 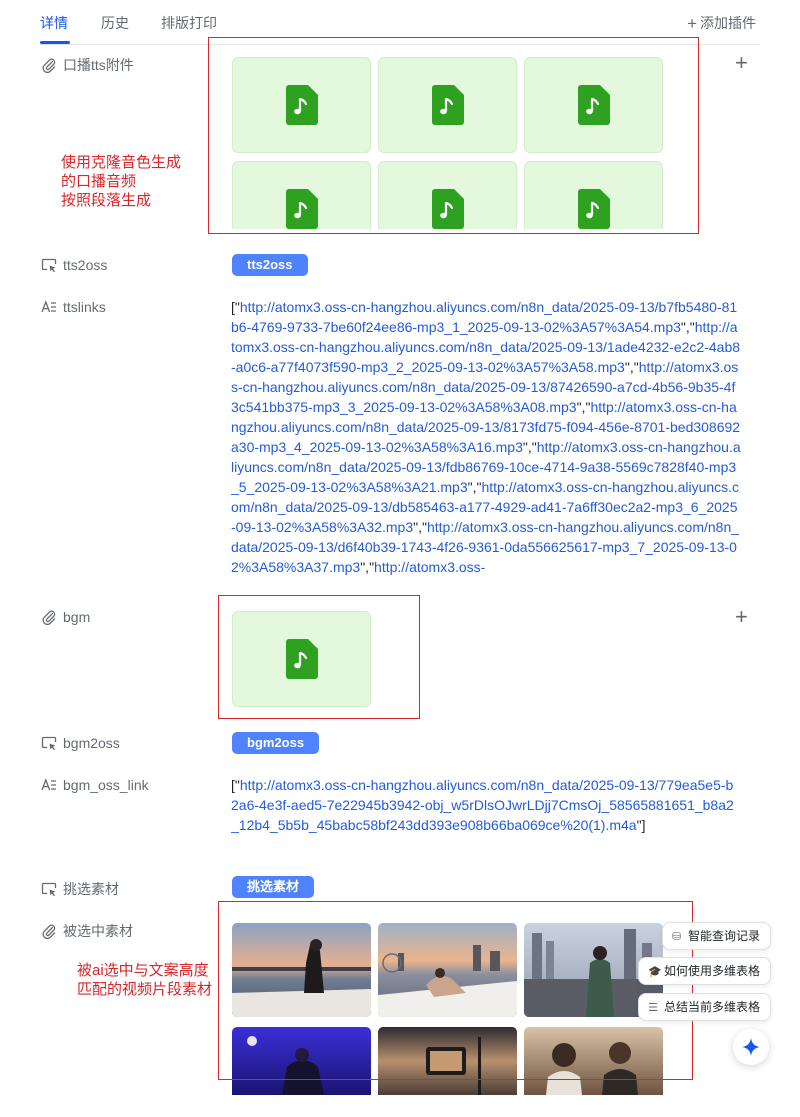 I want to click on field-label-text: tts2oss, so click(x=85, y=265).